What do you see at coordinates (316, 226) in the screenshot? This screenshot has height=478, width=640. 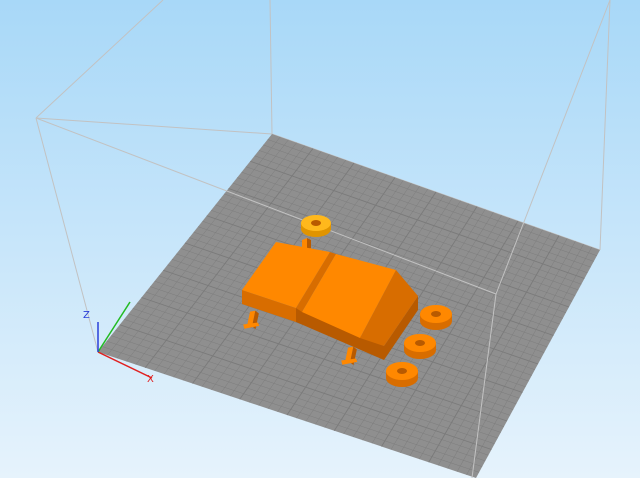 I see `selected-ring-object` at bounding box center [316, 226].